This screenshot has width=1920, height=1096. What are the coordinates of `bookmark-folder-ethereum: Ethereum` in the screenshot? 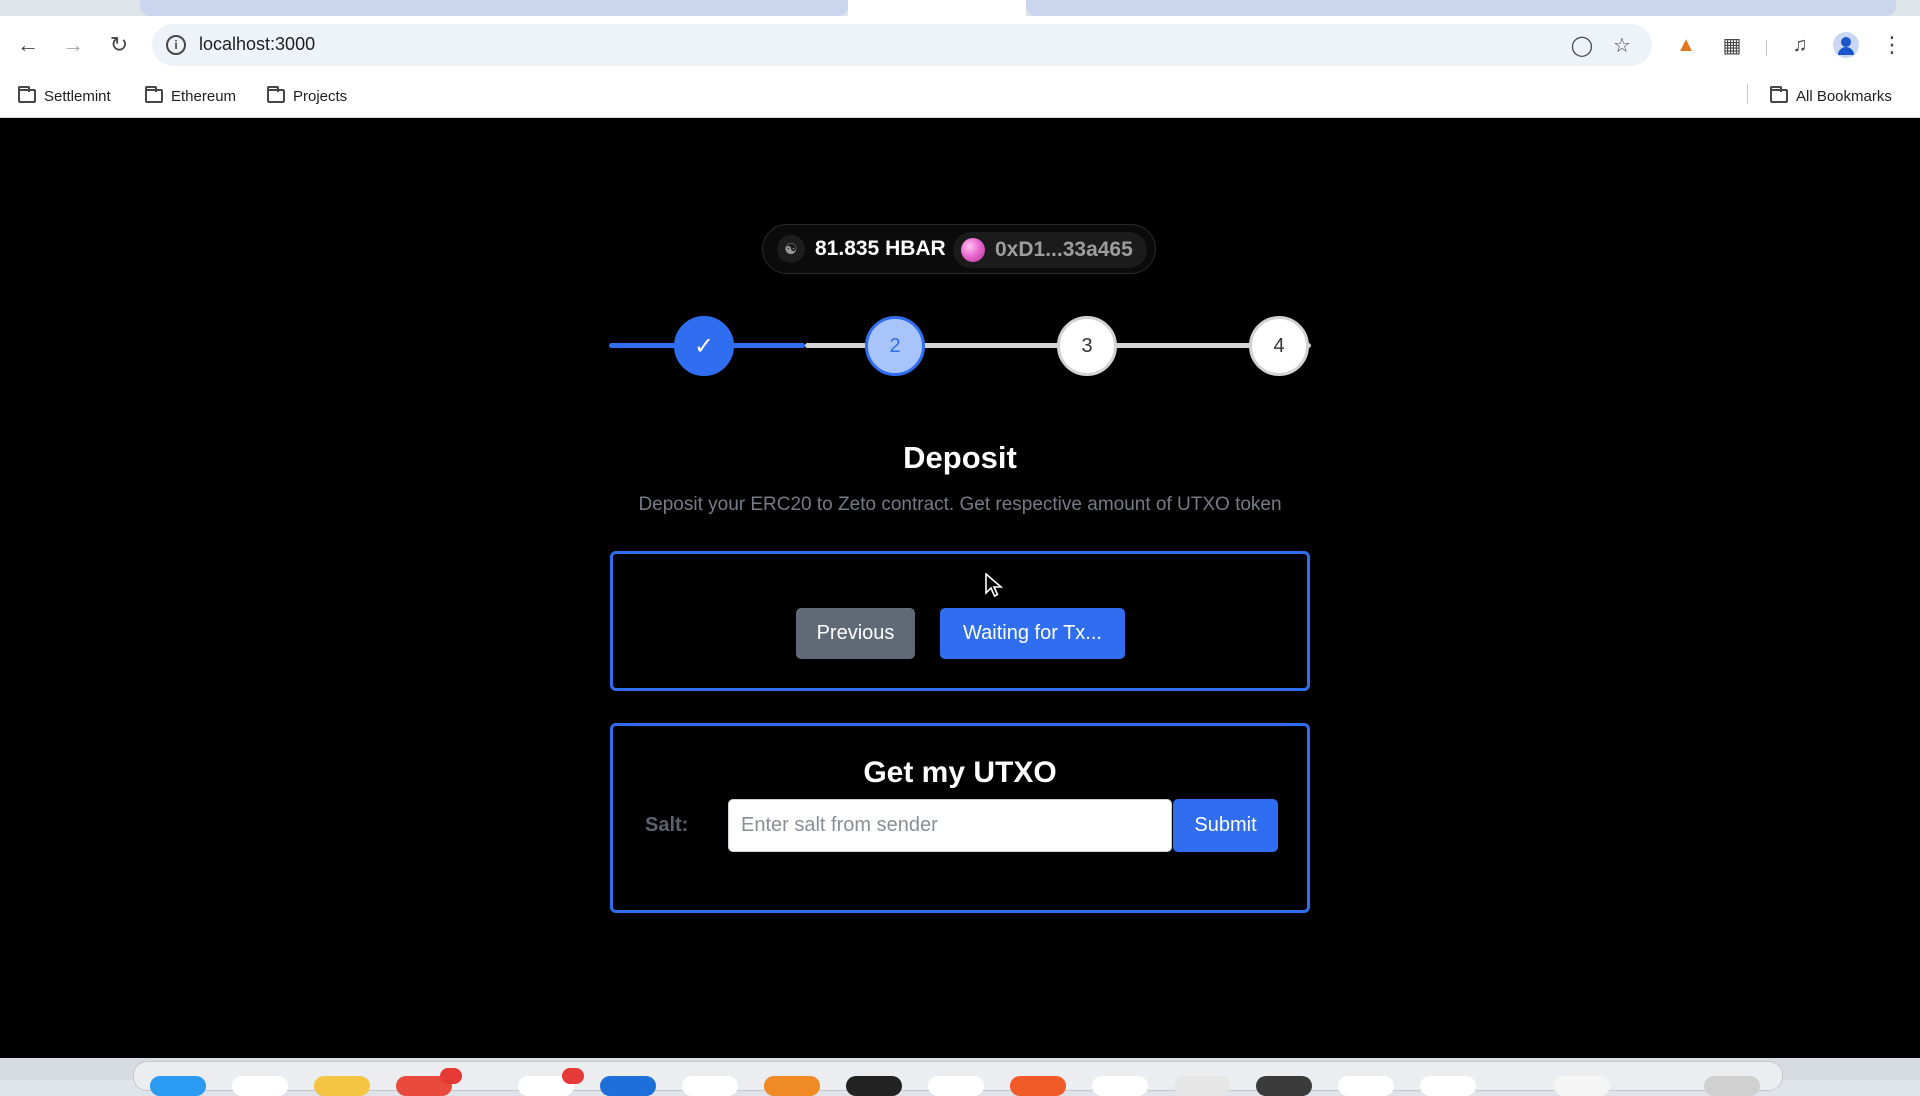 It's located at (190, 96).